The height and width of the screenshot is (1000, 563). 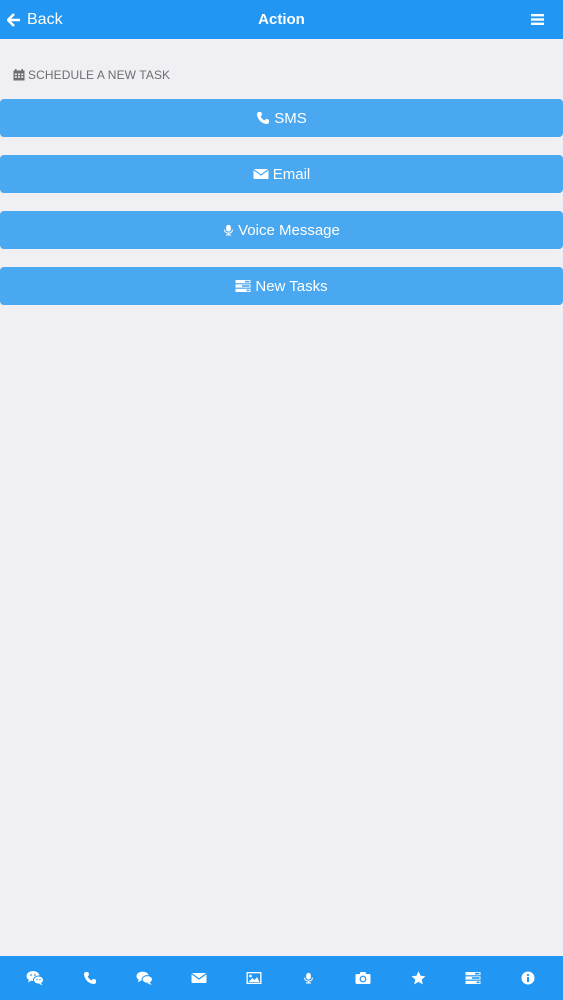 I want to click on image-icon, so click(x=254, y=978).